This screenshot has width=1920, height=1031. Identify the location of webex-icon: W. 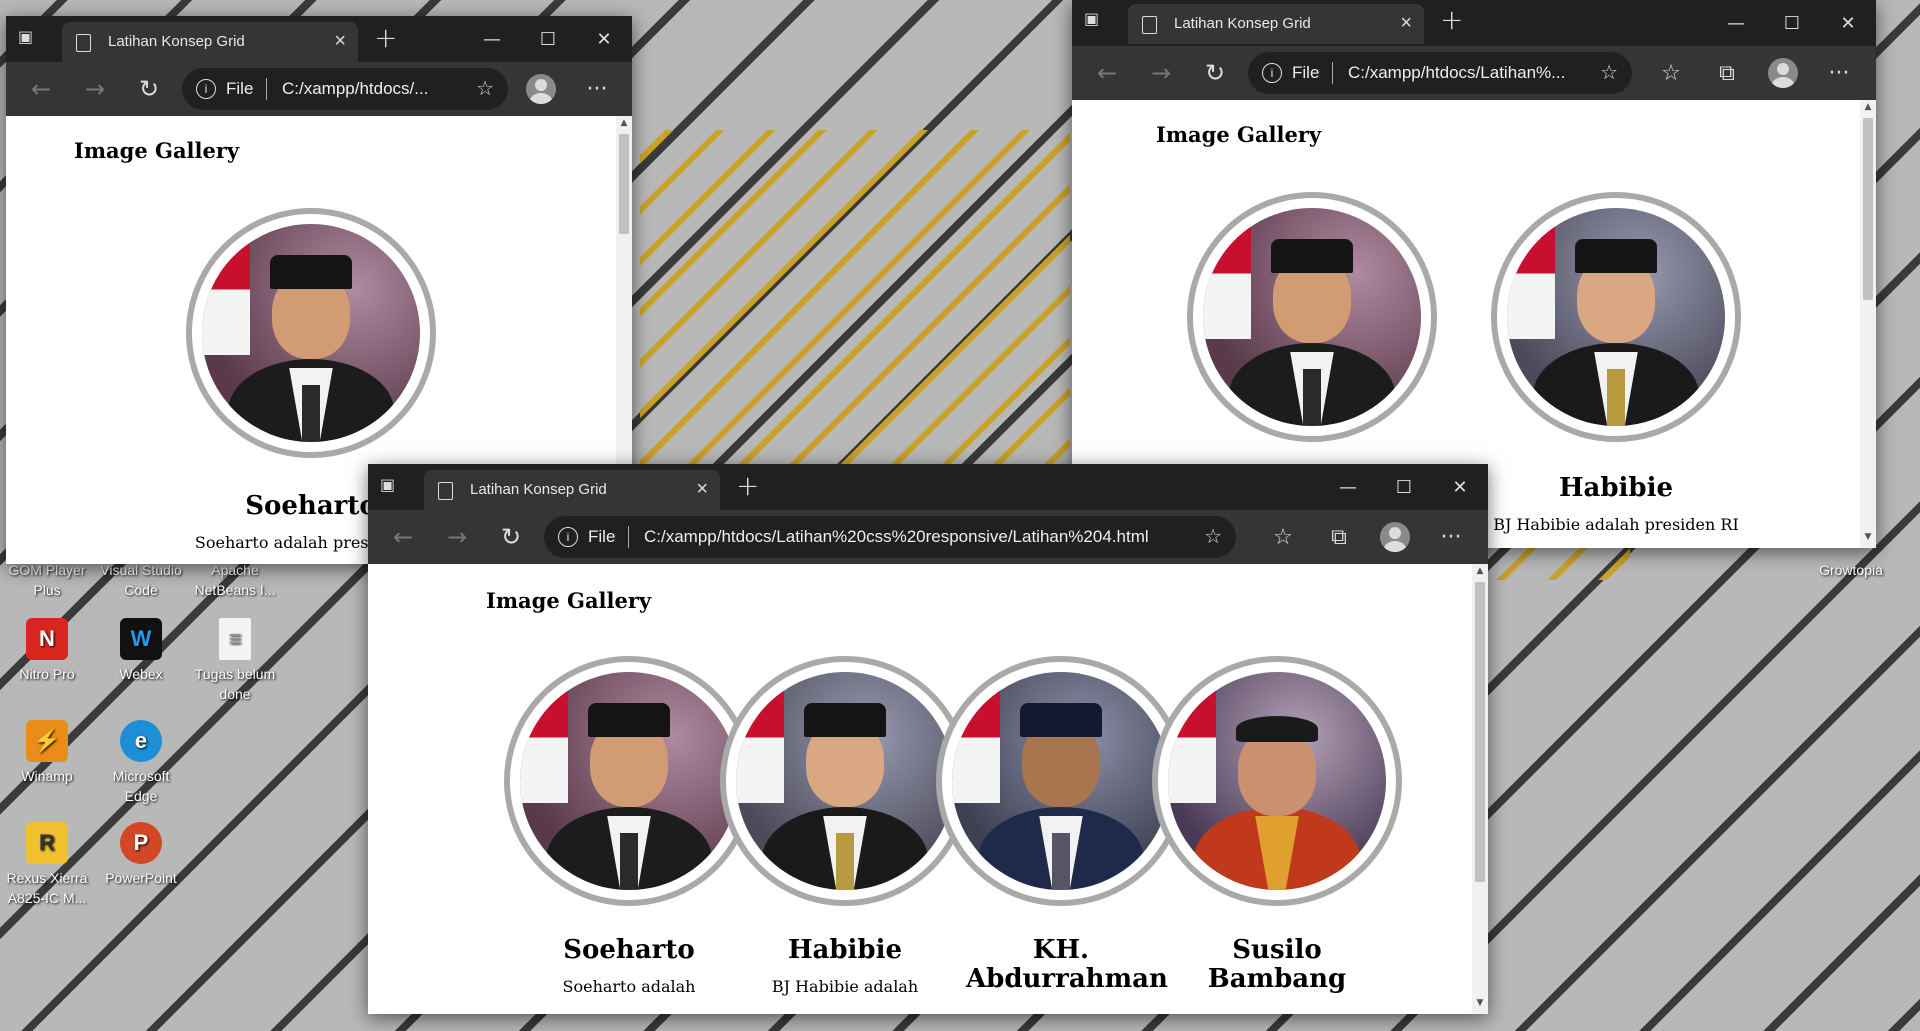
(141, 639).